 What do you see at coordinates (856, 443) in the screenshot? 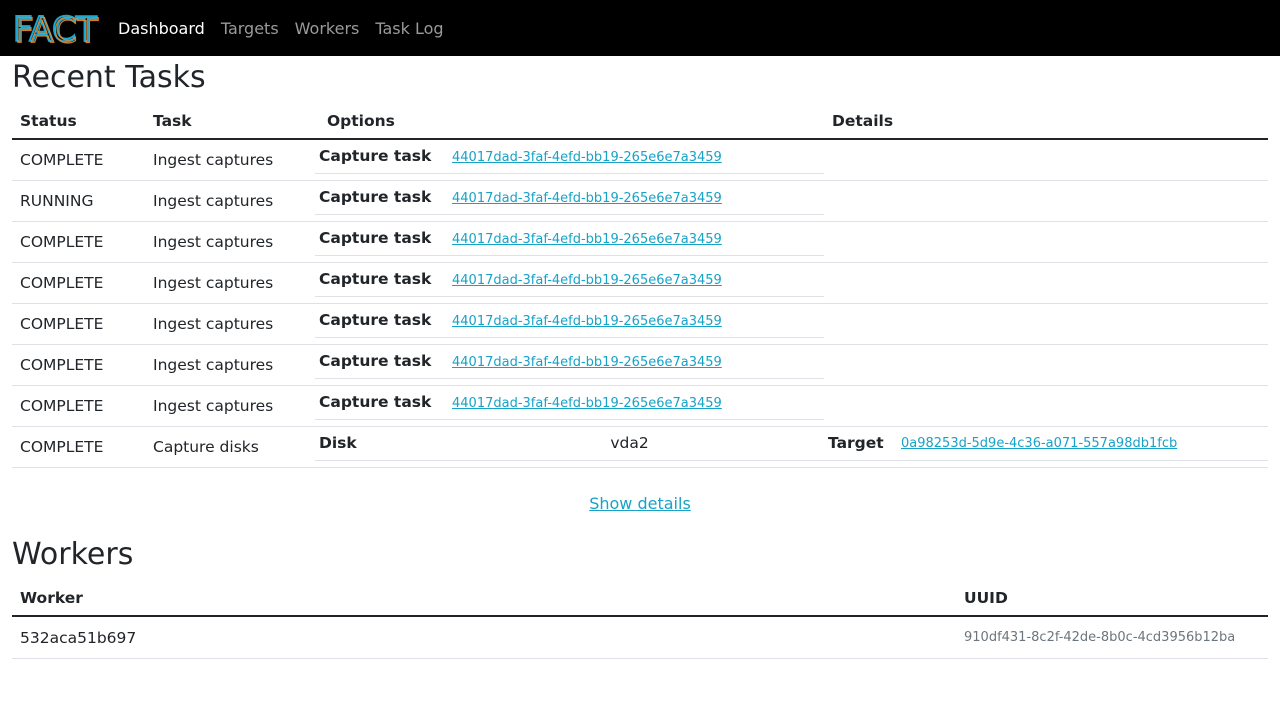
I see `detail-label: Target` at bounding box center [856, 443].